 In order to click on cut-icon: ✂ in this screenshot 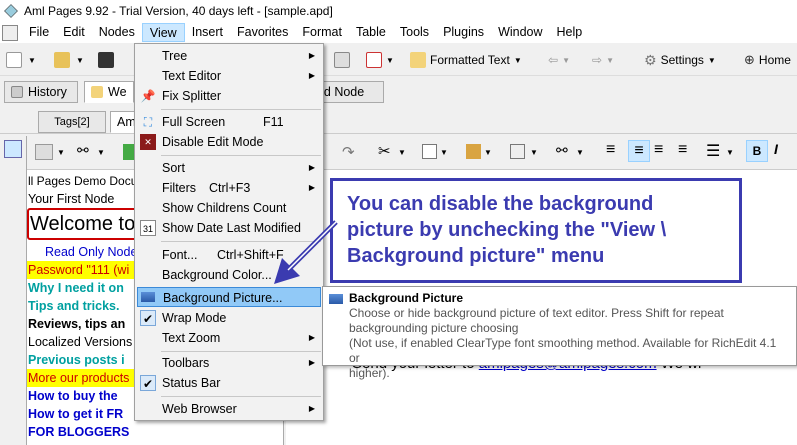, I will do `click(384, 151)`.